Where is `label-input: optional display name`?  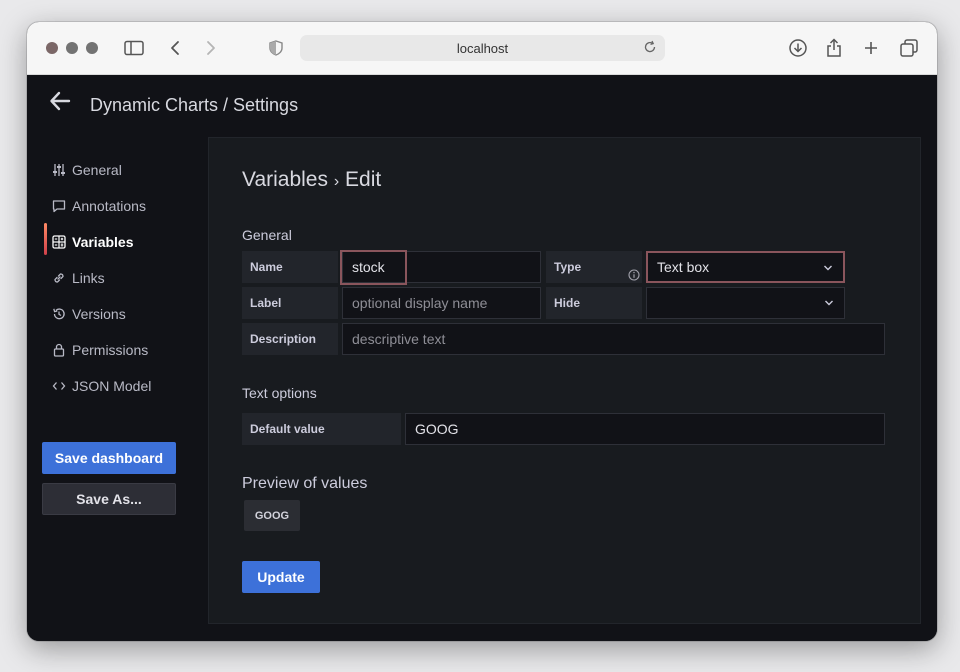 label-input: optional display name is located at coordinates (441, 303).